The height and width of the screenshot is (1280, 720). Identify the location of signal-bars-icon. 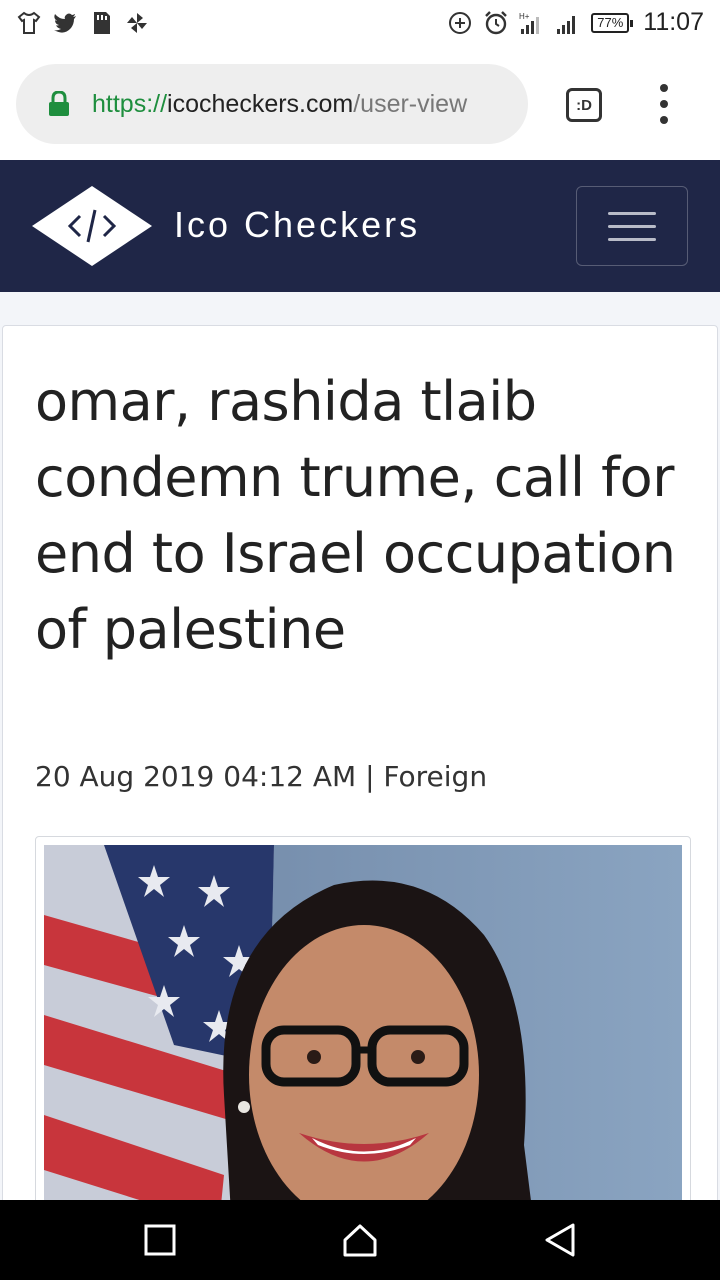
(566, 24).